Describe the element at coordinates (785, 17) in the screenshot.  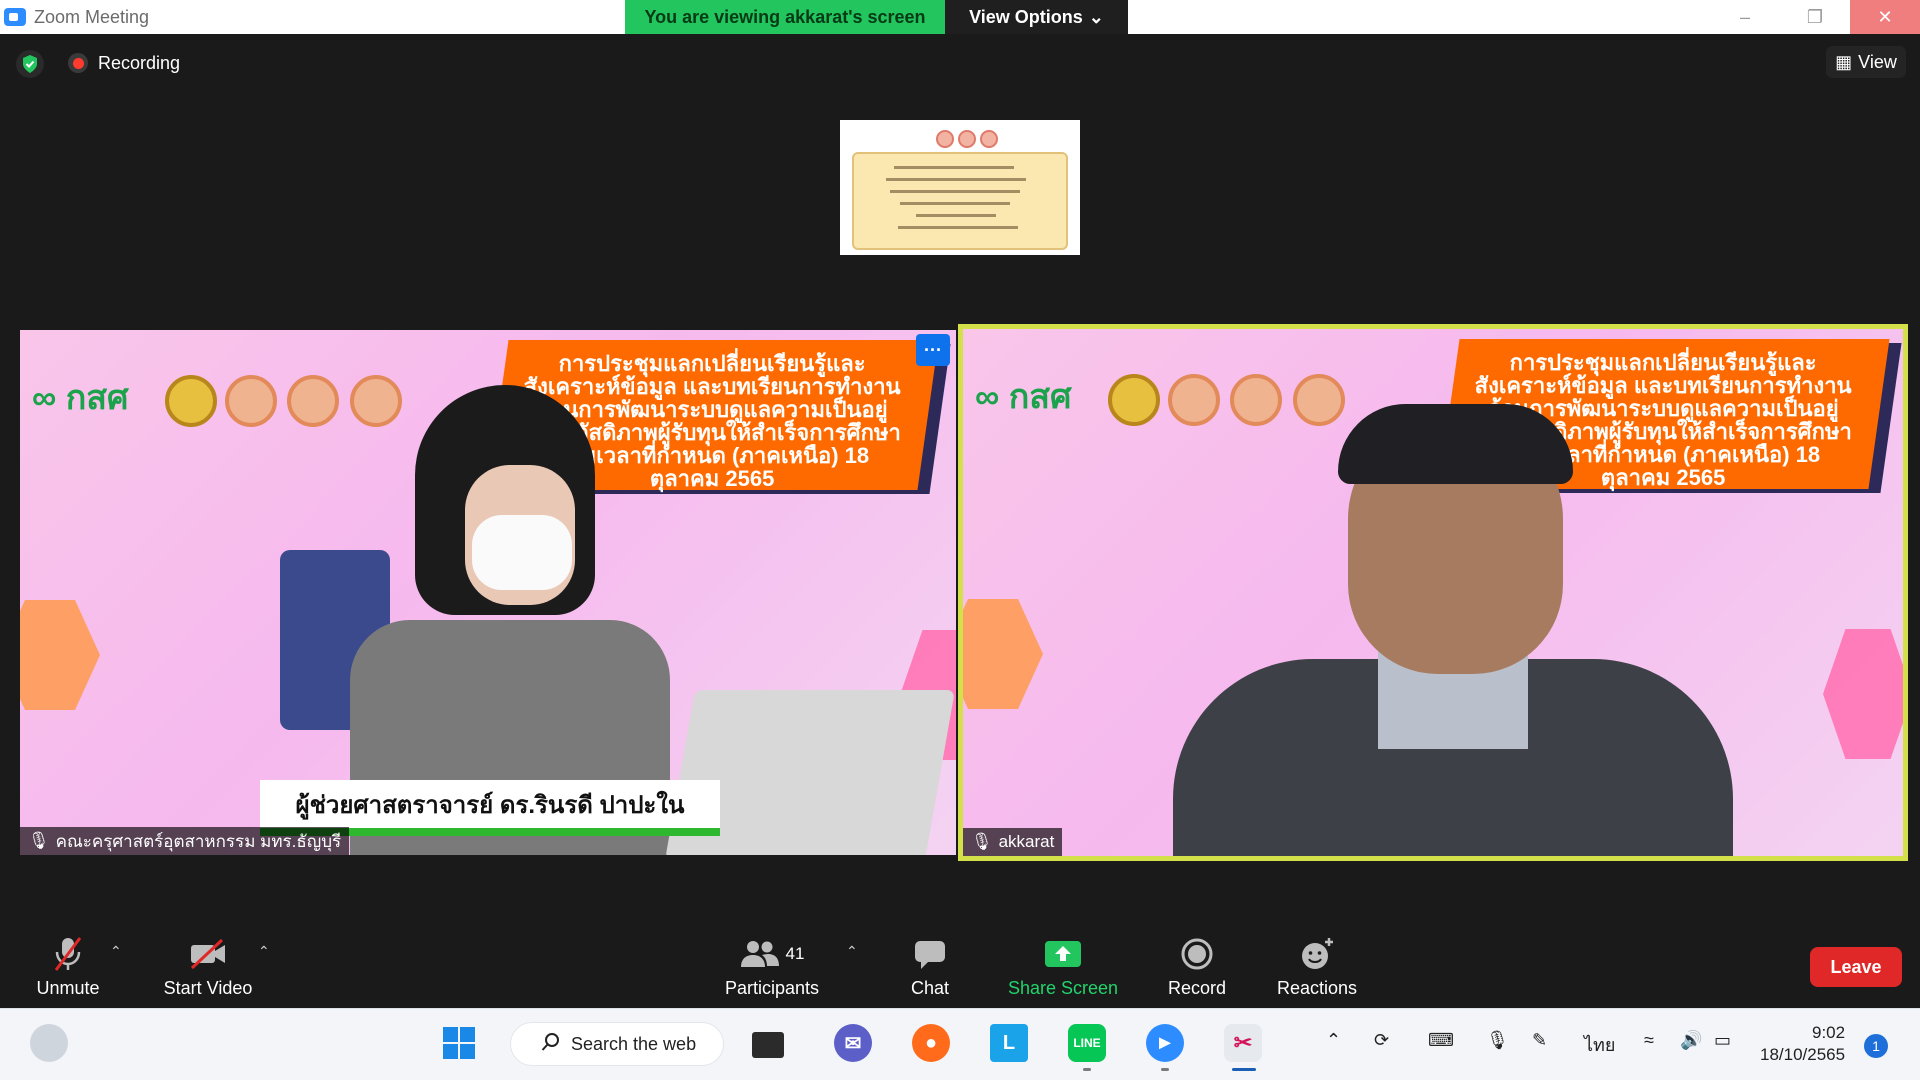
I see `viewing-screen-banner: You are viewing akkarat's screen` at that location.